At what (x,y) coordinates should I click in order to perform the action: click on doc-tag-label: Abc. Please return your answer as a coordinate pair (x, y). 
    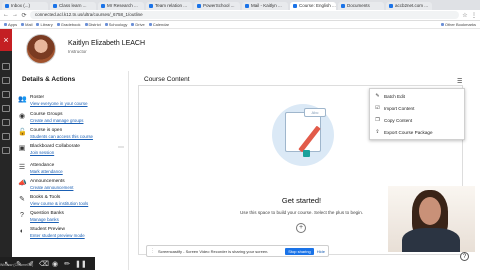
    Looking at the image, I should click on (315, 112).